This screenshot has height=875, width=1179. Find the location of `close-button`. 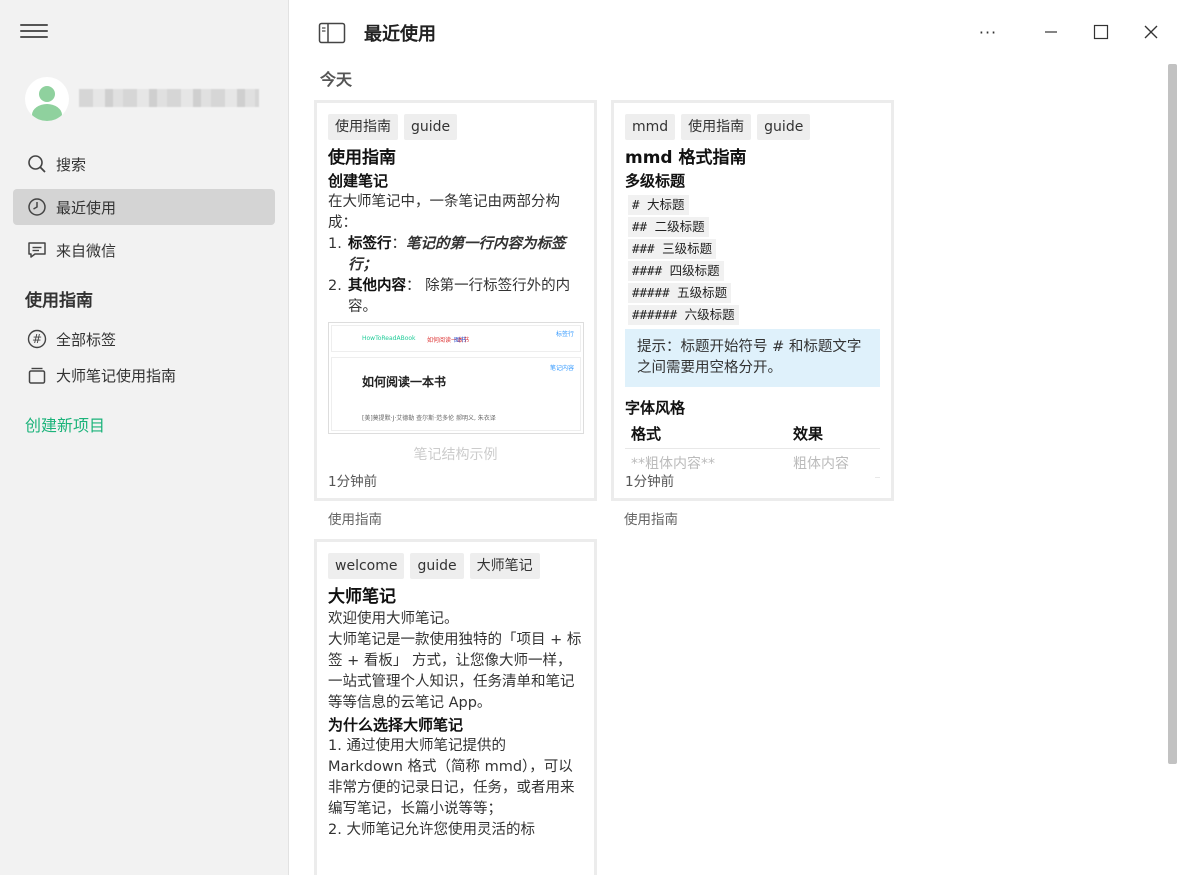

close-button is located at coordinates (1151, 32).